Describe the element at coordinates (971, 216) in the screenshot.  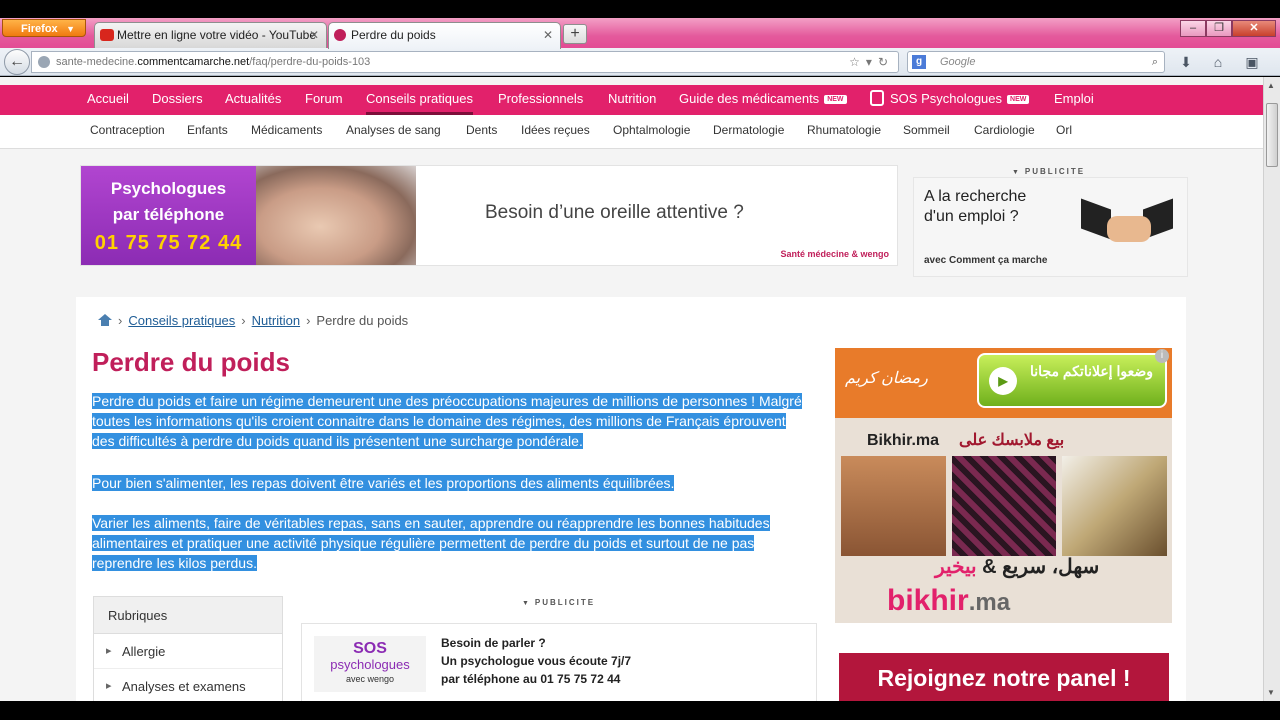
I see `side-ad-line-2: d'un emploi ?` at that location.